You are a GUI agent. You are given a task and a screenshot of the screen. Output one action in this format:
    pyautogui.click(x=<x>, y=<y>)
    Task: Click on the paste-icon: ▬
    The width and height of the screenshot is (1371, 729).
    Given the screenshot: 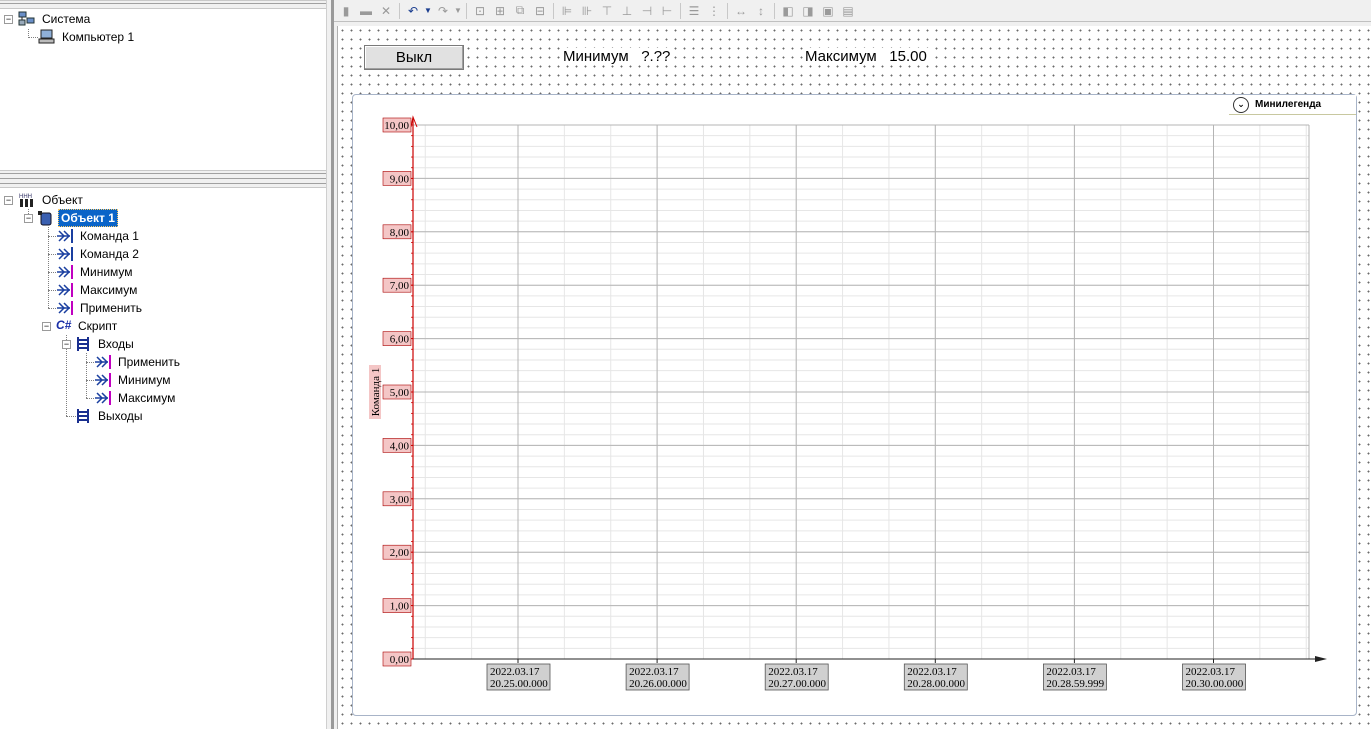 What is the action you would take?
    pyautogui.click(x=366, y=11)
    